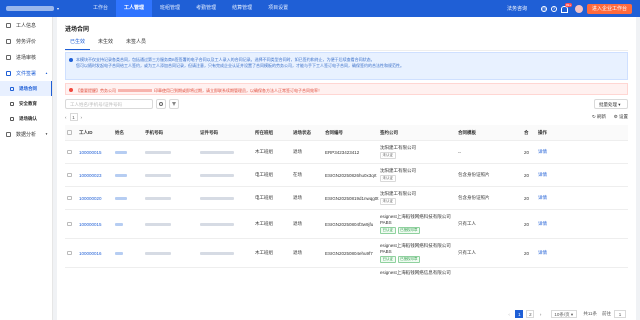  What do you see at coordinates (71, 90) in the screenshot?
I see `warning-icon` at bounding box center [71, 90].